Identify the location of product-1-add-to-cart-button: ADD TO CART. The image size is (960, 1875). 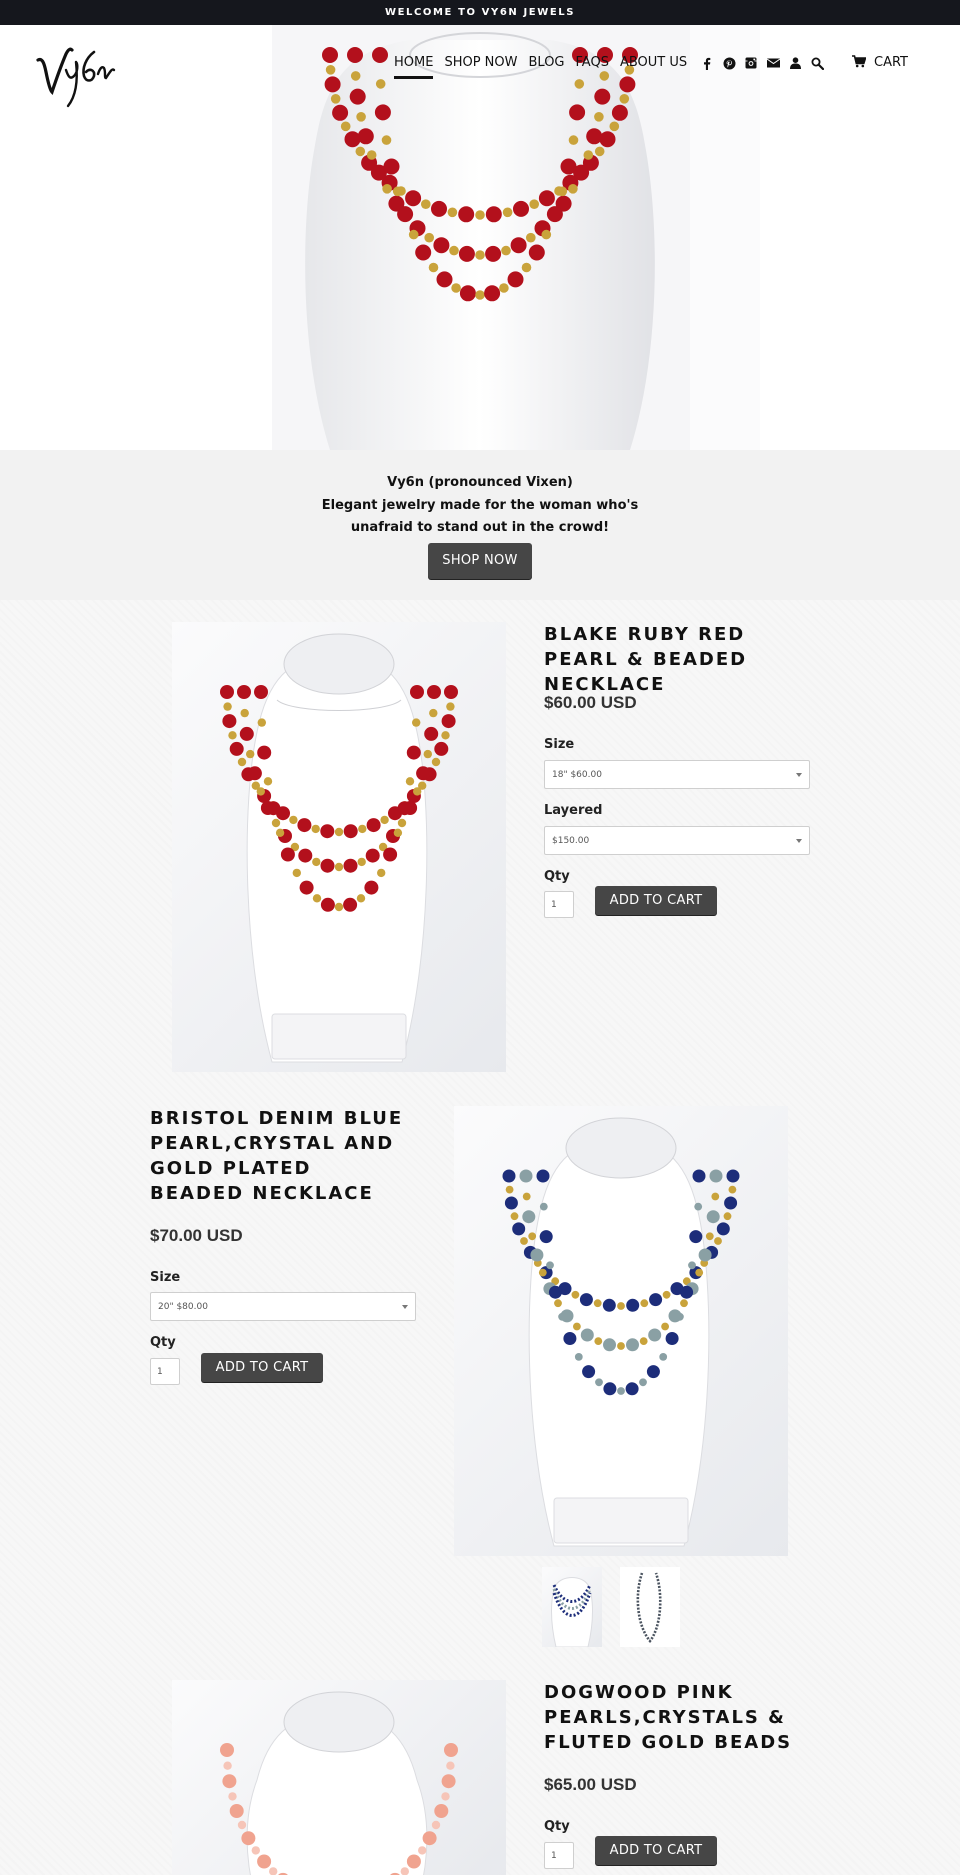
(656, 900).